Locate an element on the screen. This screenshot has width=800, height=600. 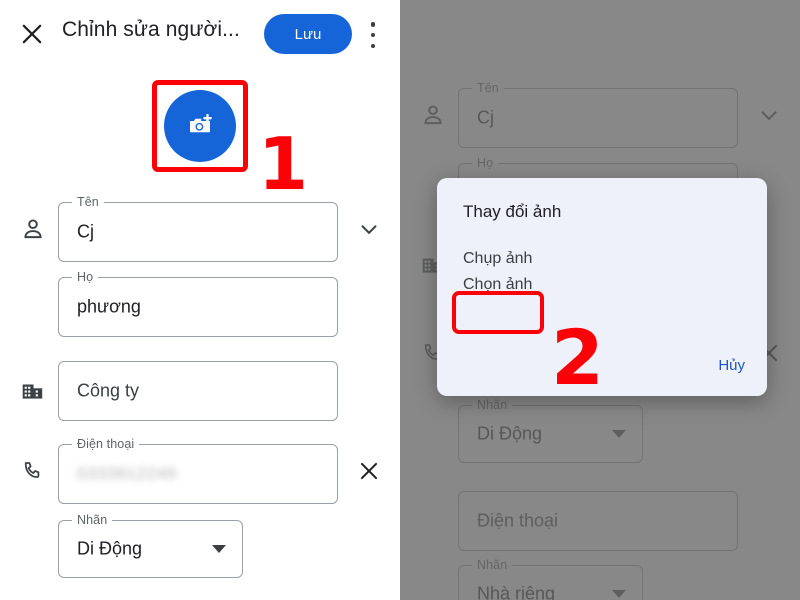
change-photo-dialog: Thay đổi ảnh Chụp ảnh Chọn ảnh Hủy is located at coordinates (602, 287).